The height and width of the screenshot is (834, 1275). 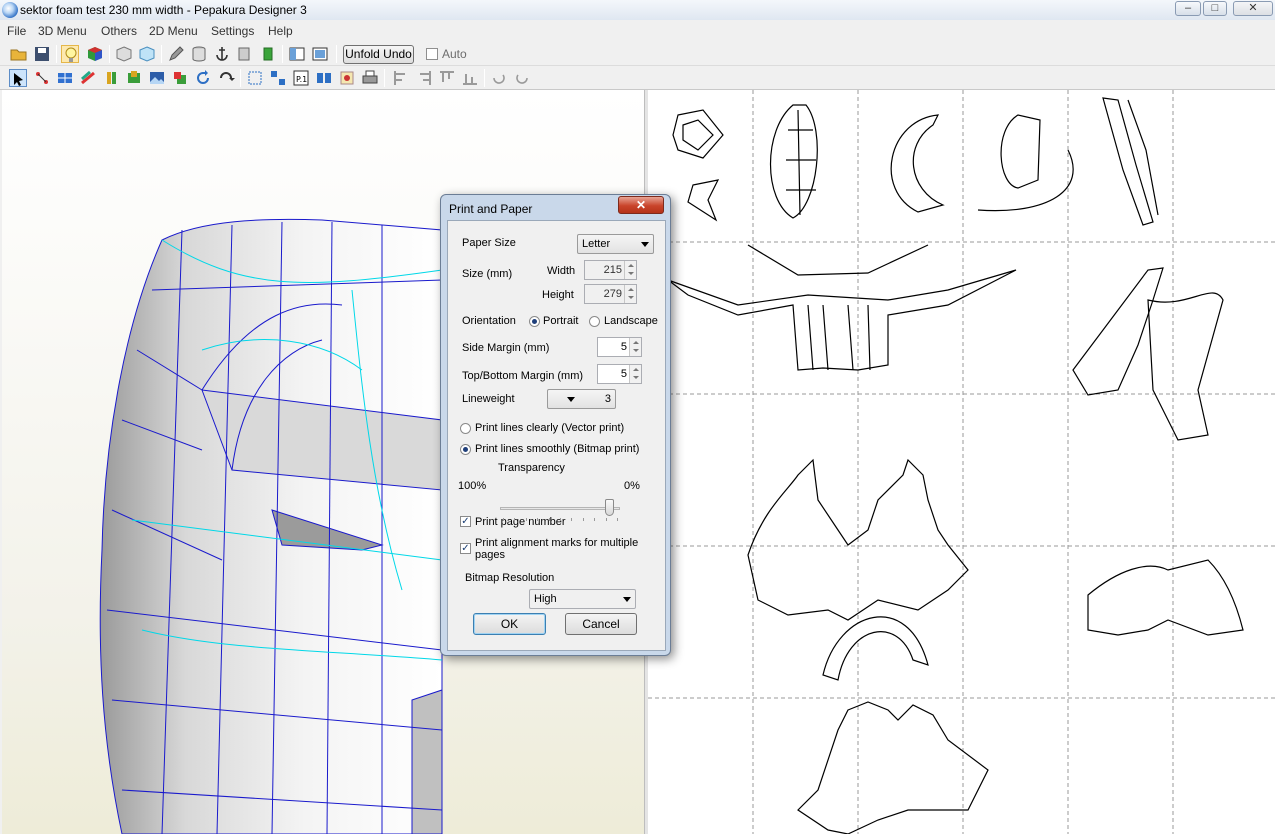 What do you see at coordinates (472, 486) in the screenshot?
I see `transparency-min-label: 100%` at bounding box center [472, 486].